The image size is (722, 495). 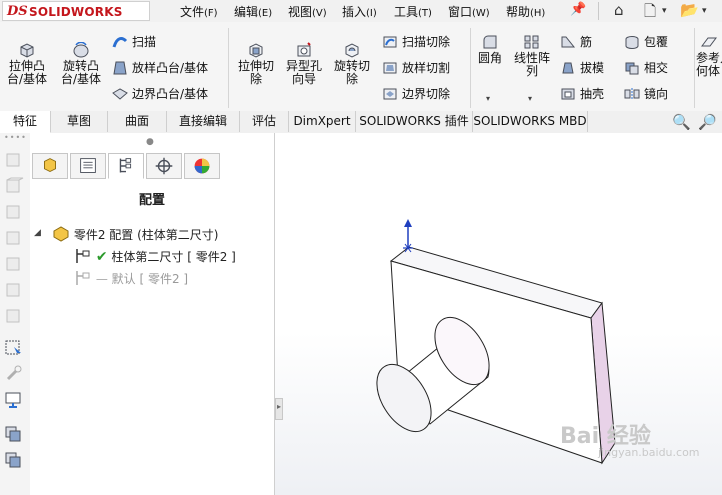 I want to click on tree-item-active-config: ✔ 柱体第二尺寸 [ 零件2 ], so click(x=155, y=256).